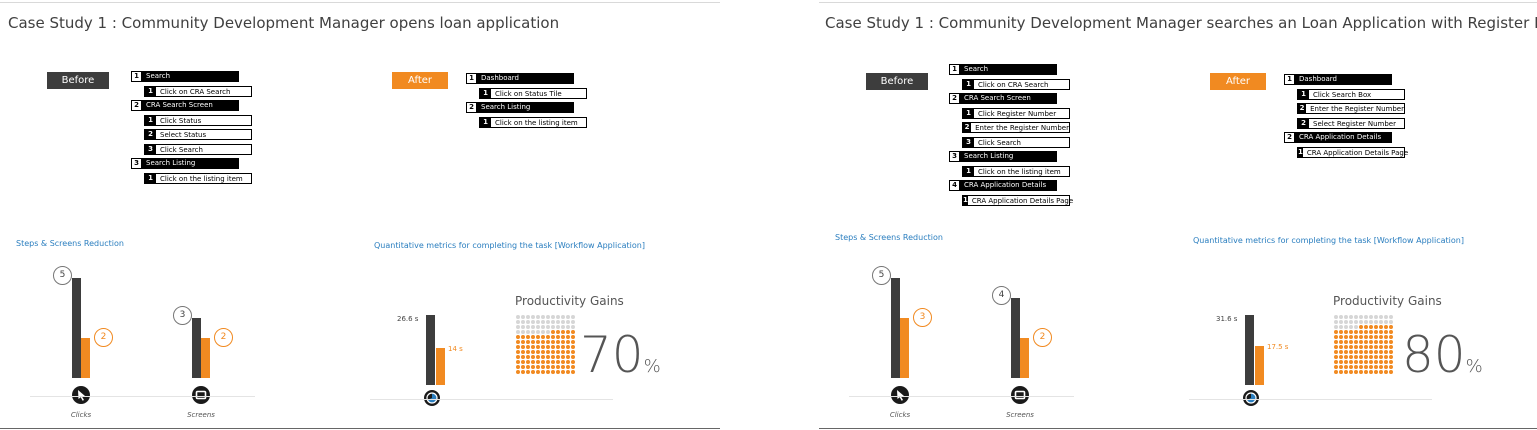 The width and height of the screenshot is (1537, 430). What do you see at coordinates (195, 91) in the screenshot?
I see `sub-step-label: Click on CRA Search` at bounding box center [195, 91].